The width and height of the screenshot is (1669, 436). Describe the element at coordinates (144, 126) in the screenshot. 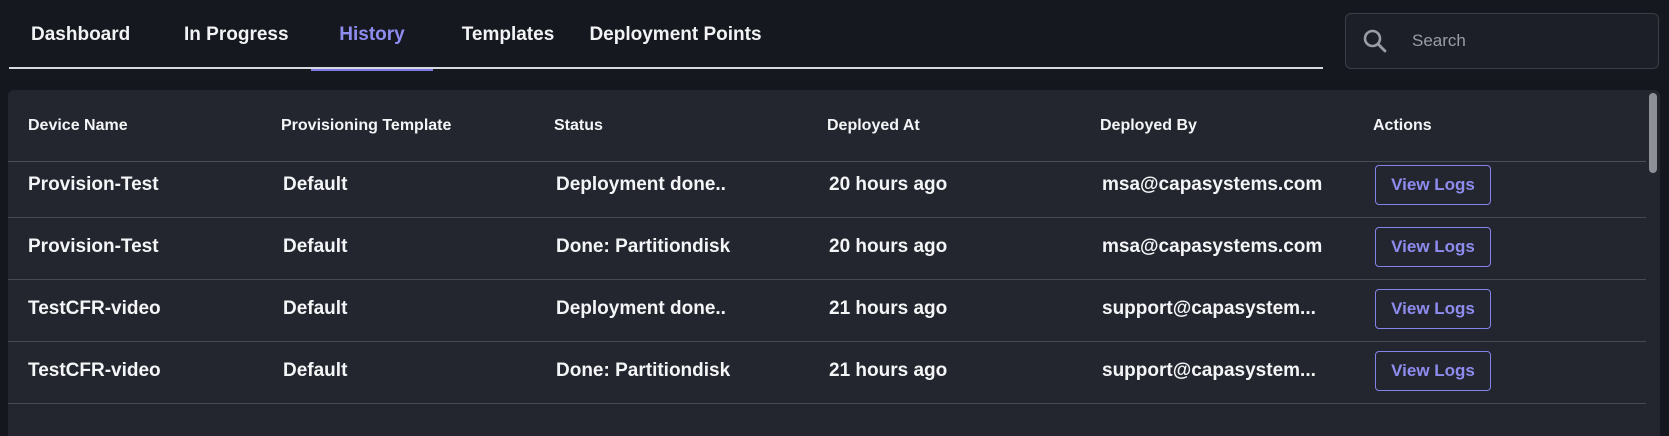

I see `column-header-device-name: Device Name` at that location.